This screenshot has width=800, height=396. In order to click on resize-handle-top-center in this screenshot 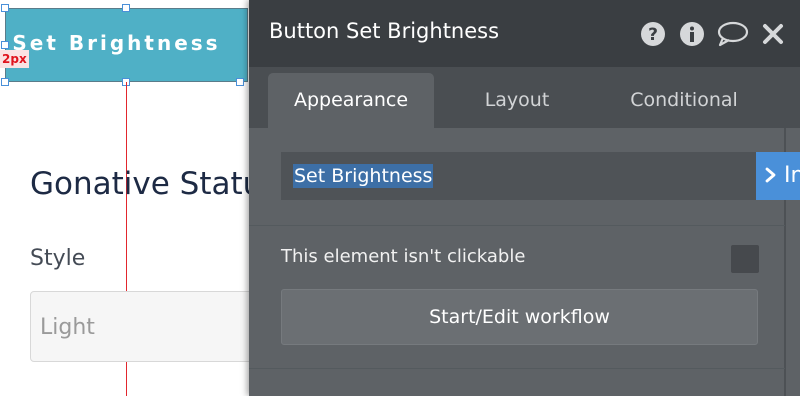, I will do `click(126, 8)`.